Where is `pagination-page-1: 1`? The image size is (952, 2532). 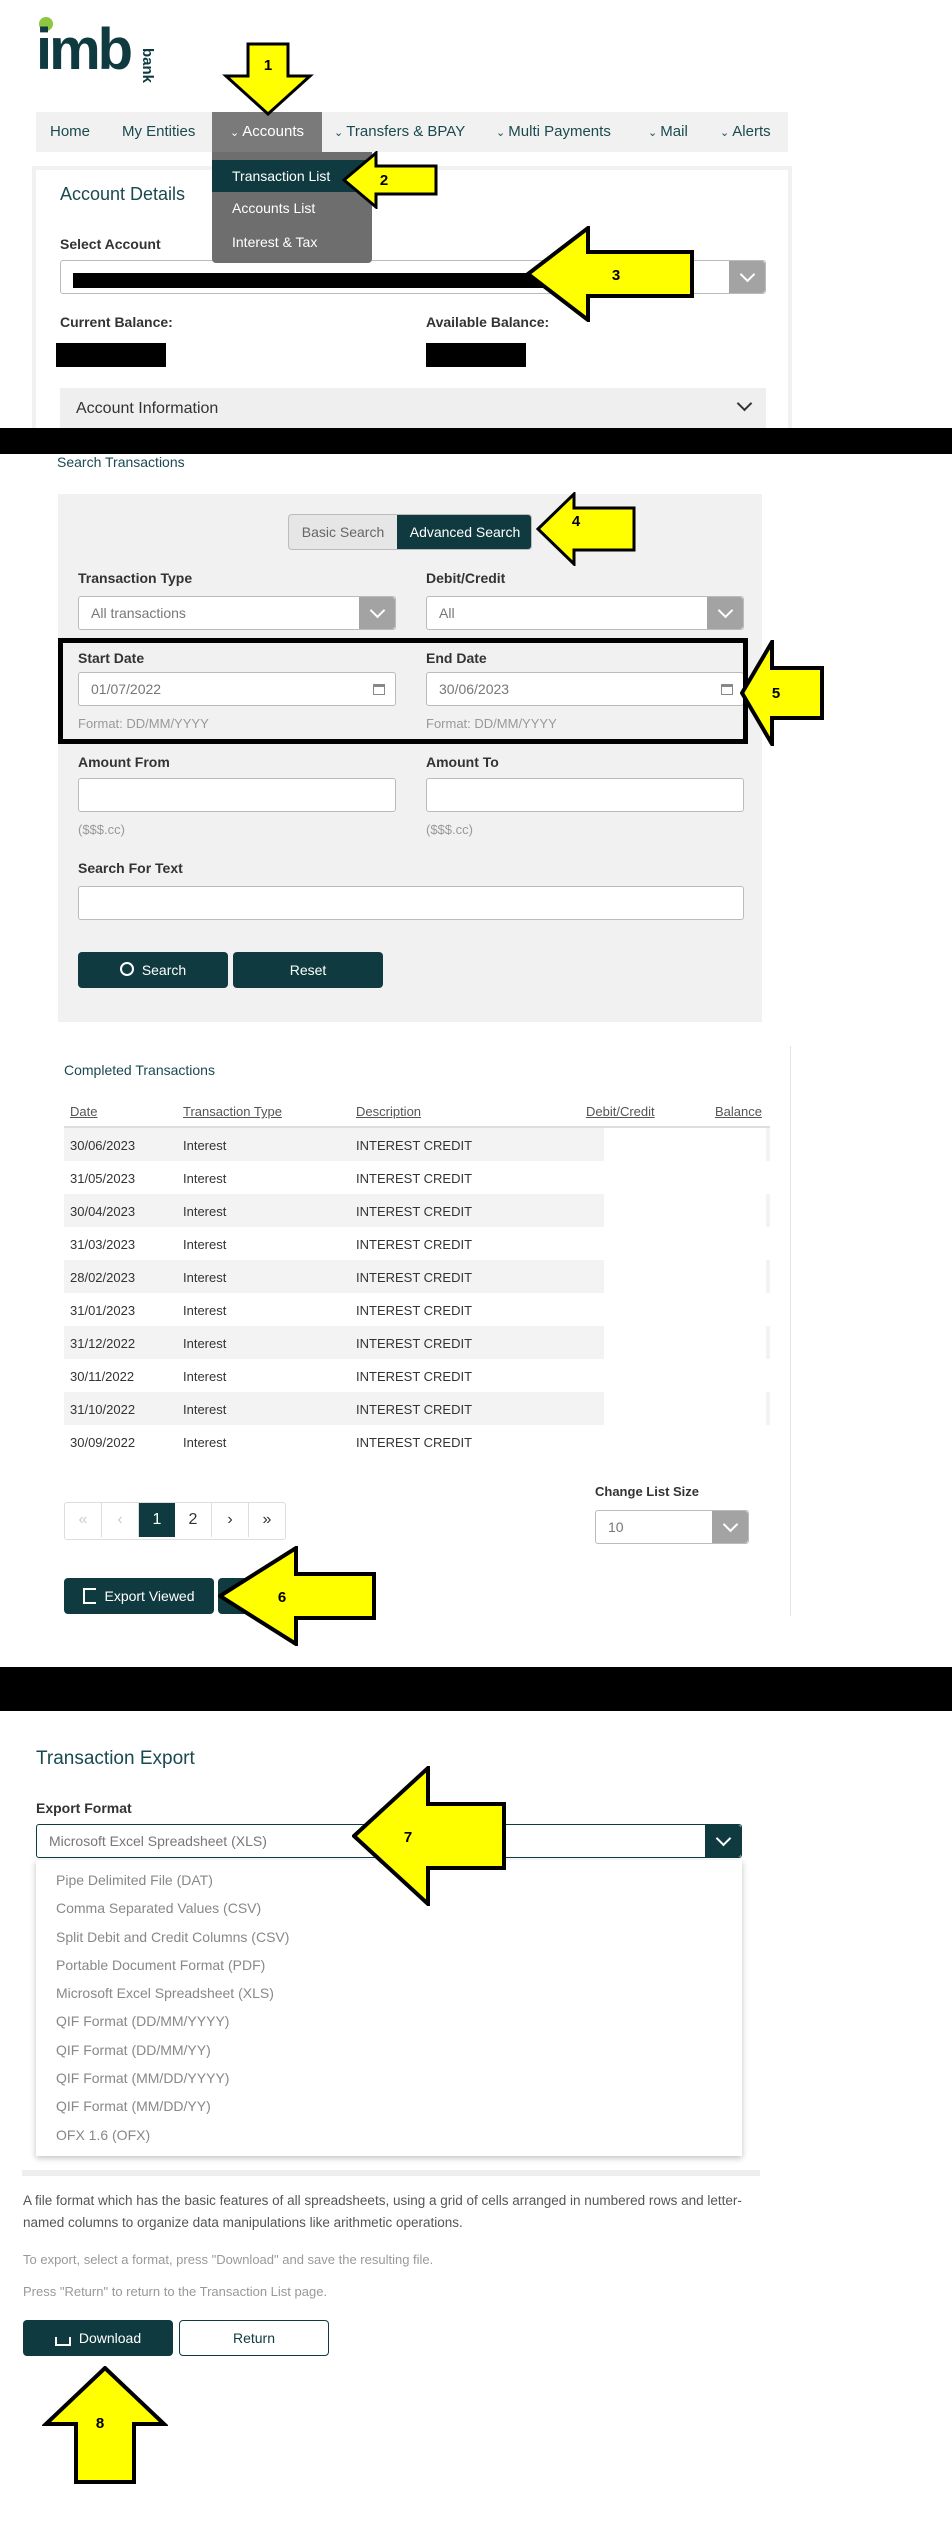 pagination-page-1: 1 is located at coordinates (157, 1520).